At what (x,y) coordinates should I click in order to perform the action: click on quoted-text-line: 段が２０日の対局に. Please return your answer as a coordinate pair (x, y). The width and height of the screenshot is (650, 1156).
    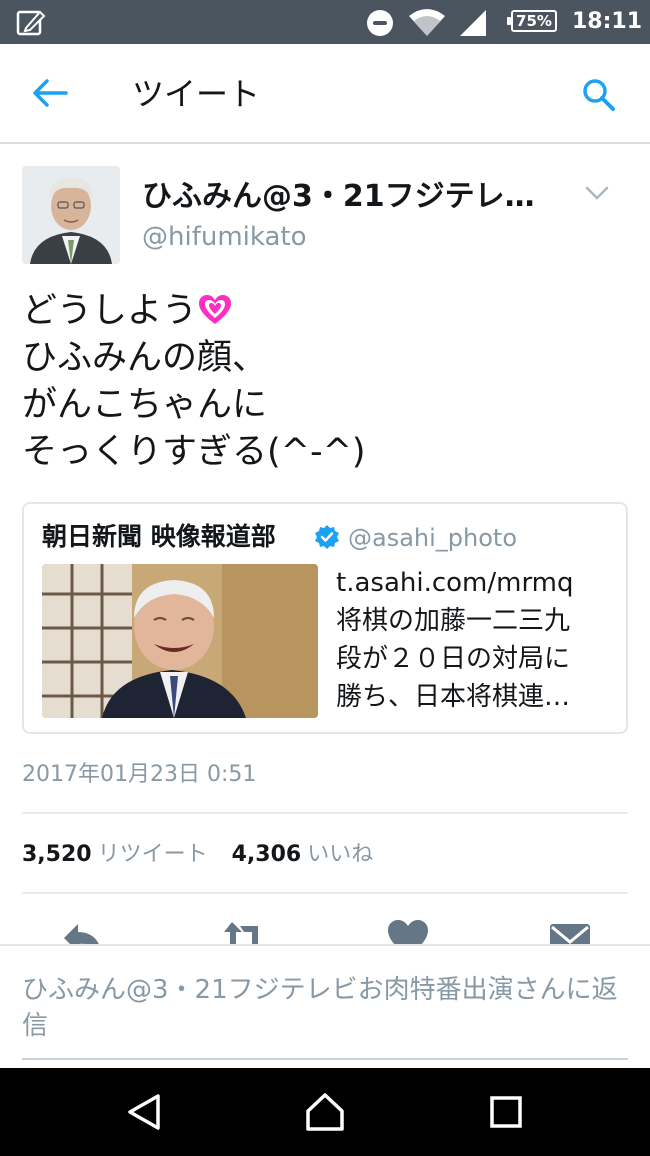
    Looking at the image, I should click on (453, 659).